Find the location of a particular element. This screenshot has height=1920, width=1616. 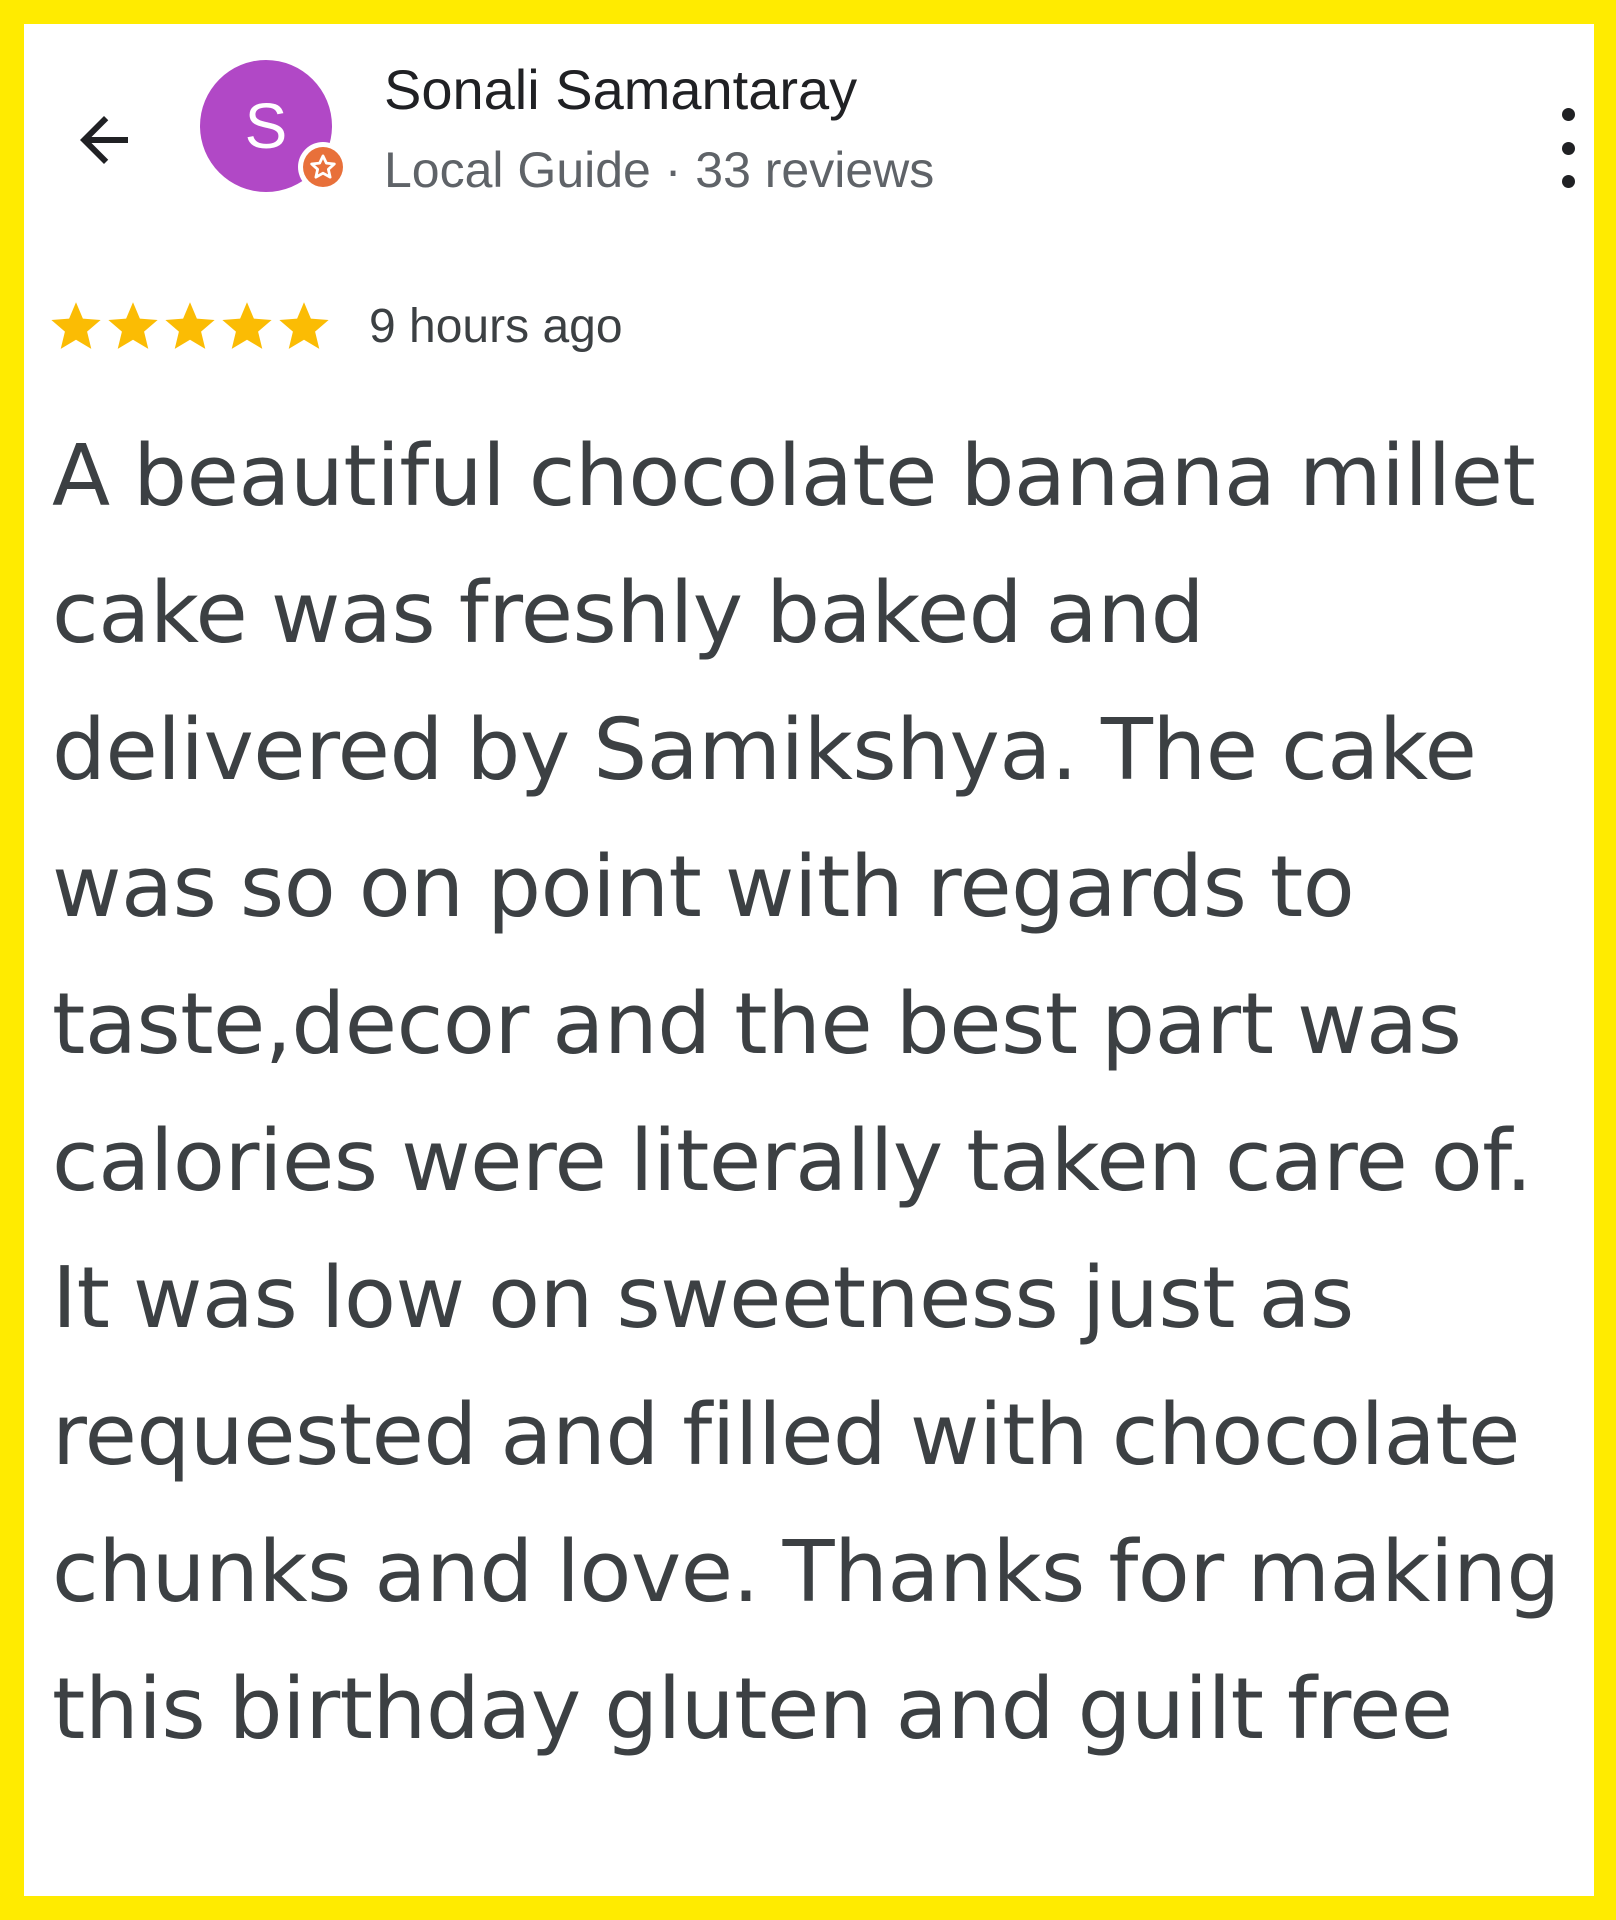

arrow-left-icon is located at coordinates (104, 140).